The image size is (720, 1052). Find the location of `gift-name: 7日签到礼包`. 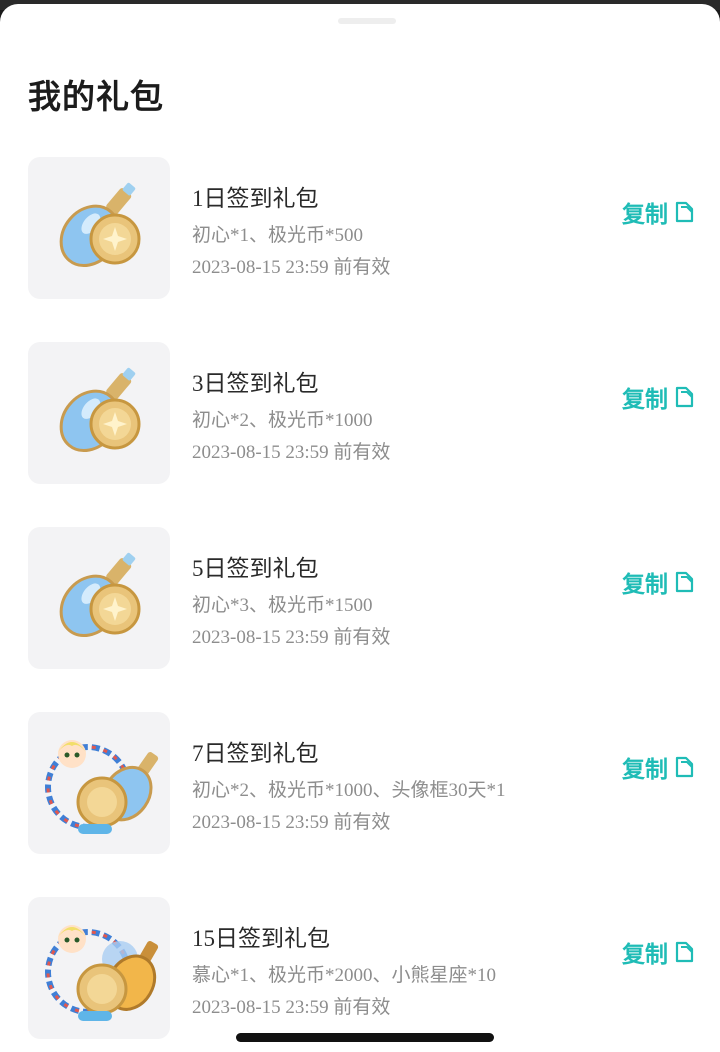

gift-name: 7日签到礼包 is located at coordinates (255, 753).